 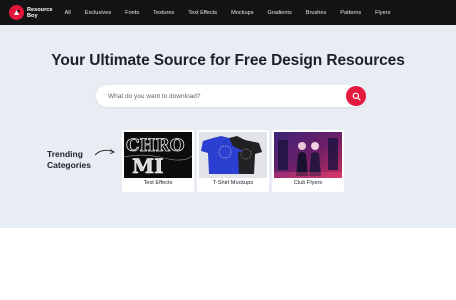 I want to click on category-card-club-flyers: Club Flyers, so click(x=308, y=161).